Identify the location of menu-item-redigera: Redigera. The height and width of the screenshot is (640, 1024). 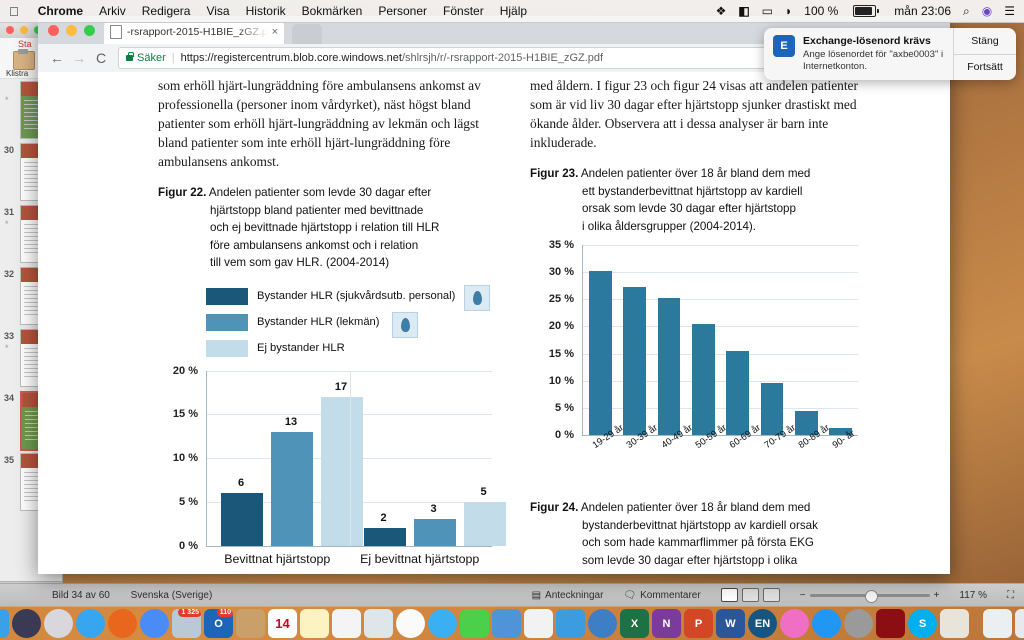
(166, 11).